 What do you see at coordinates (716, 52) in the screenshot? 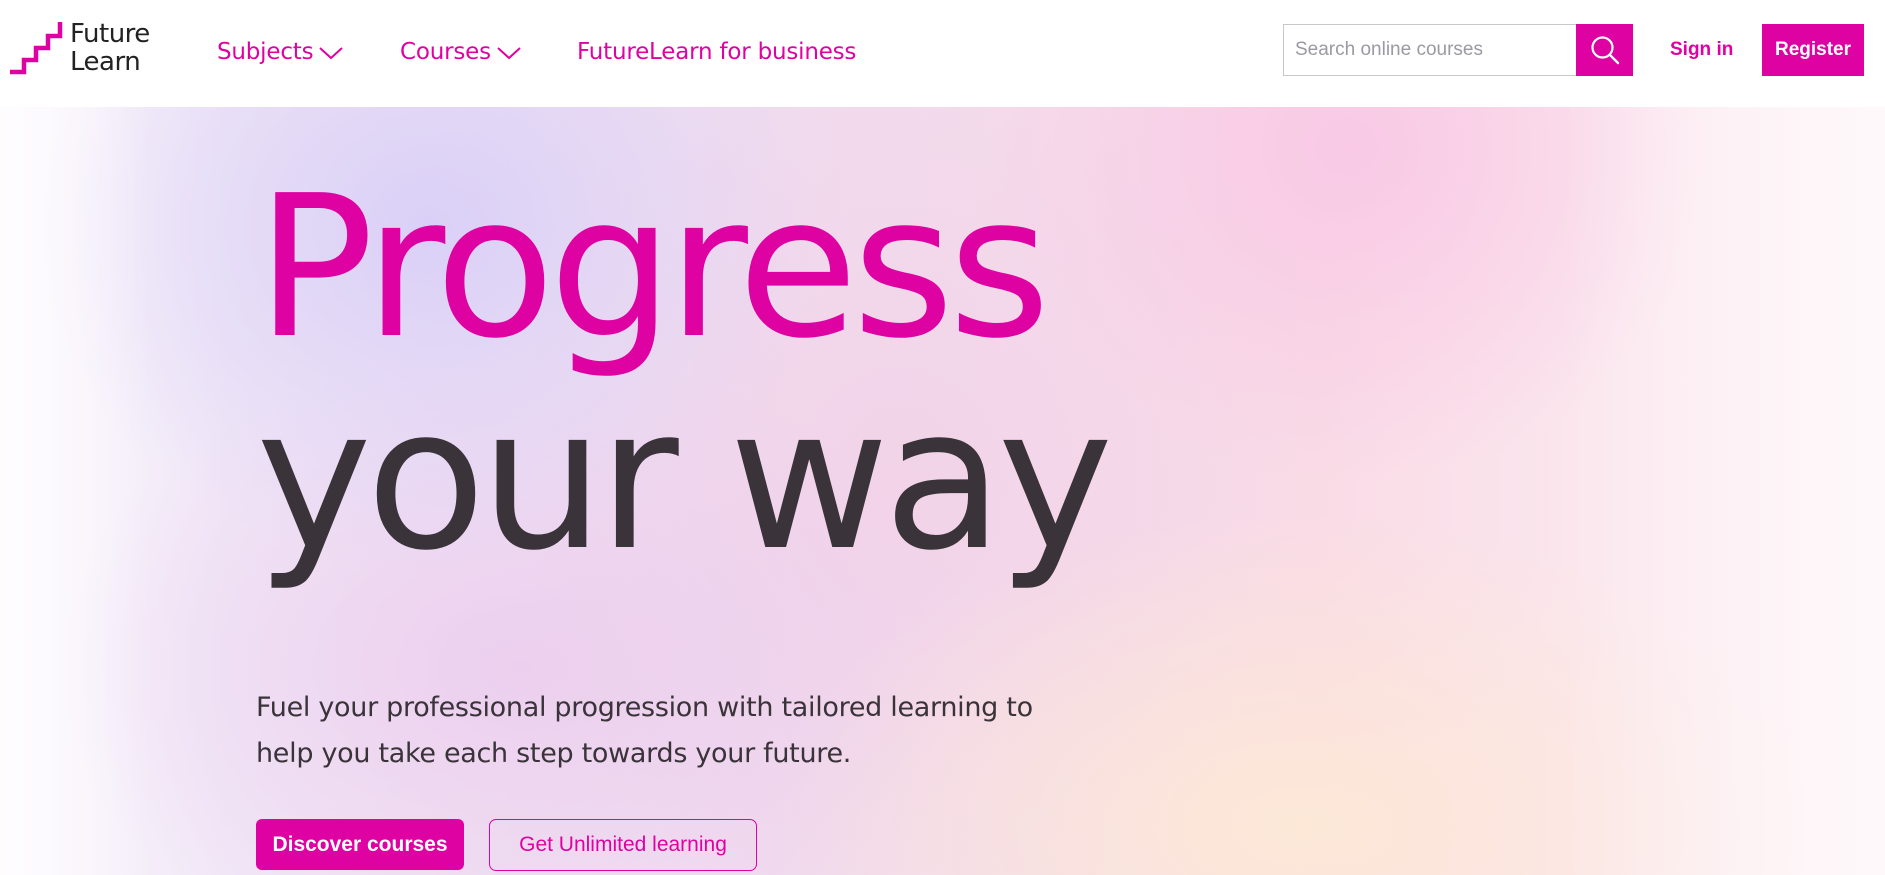
I see `nav-futurelearn-for-business: FutureLearn for business` at bounding box center [716, 52].